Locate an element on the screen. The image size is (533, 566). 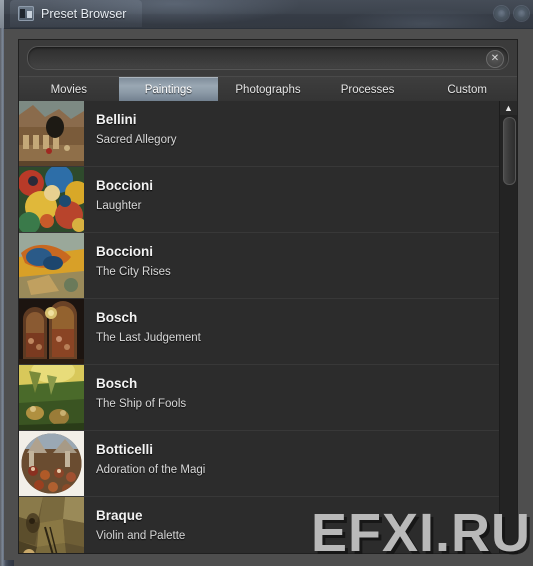
tab-custom: Custom is located at coordinates (467, 89).